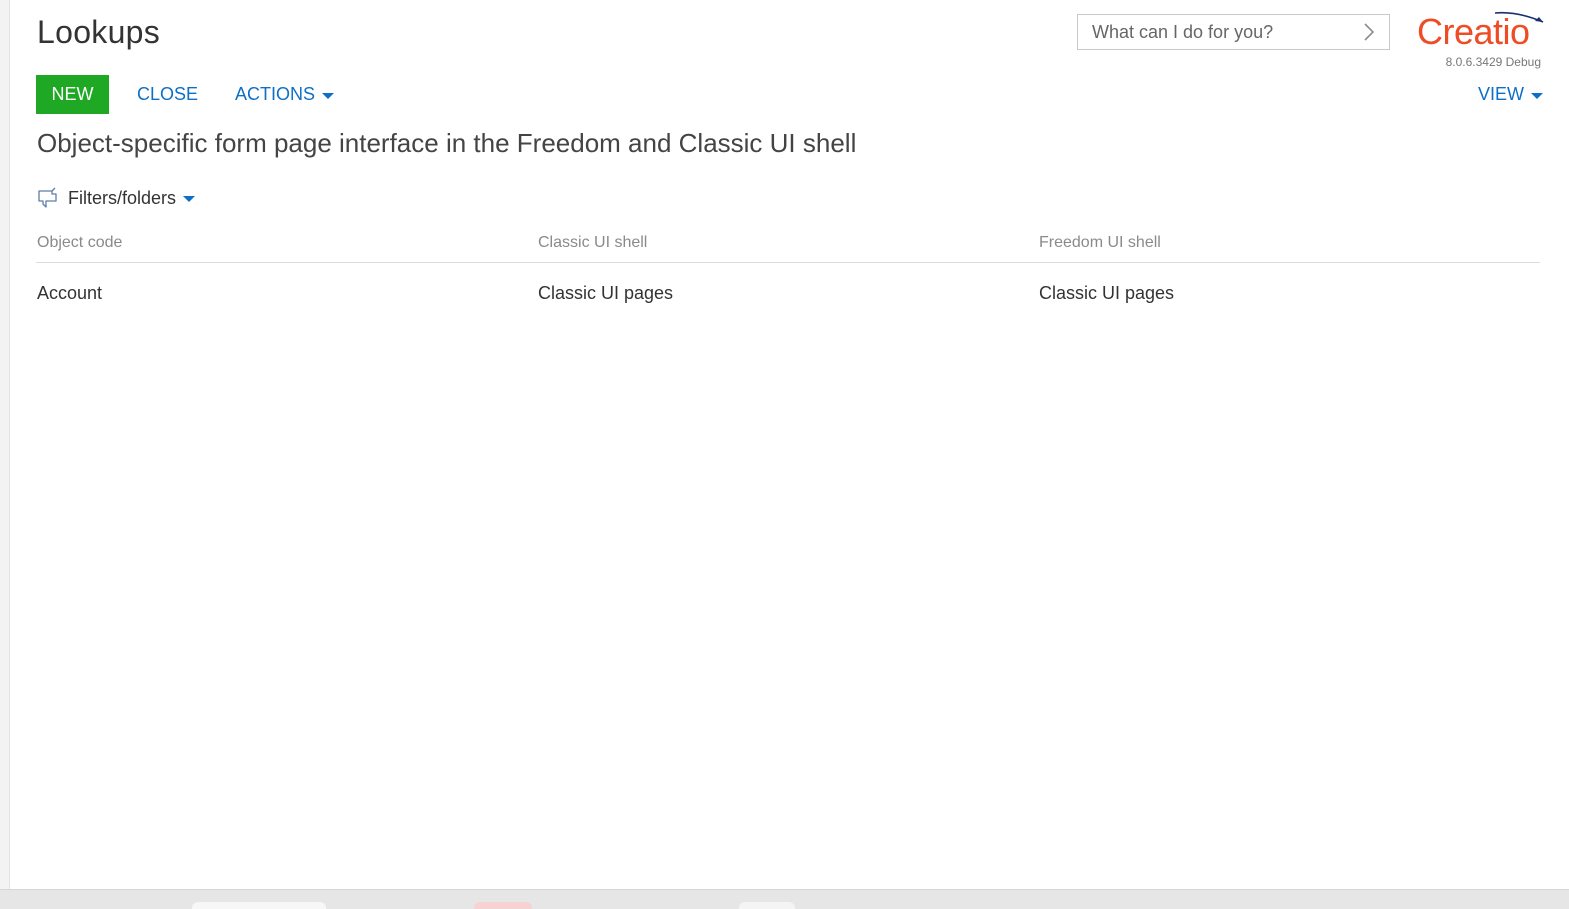 This screenshot has width=1569, height=909. I want to click on chevron-right-icon, so click(1369, 32).